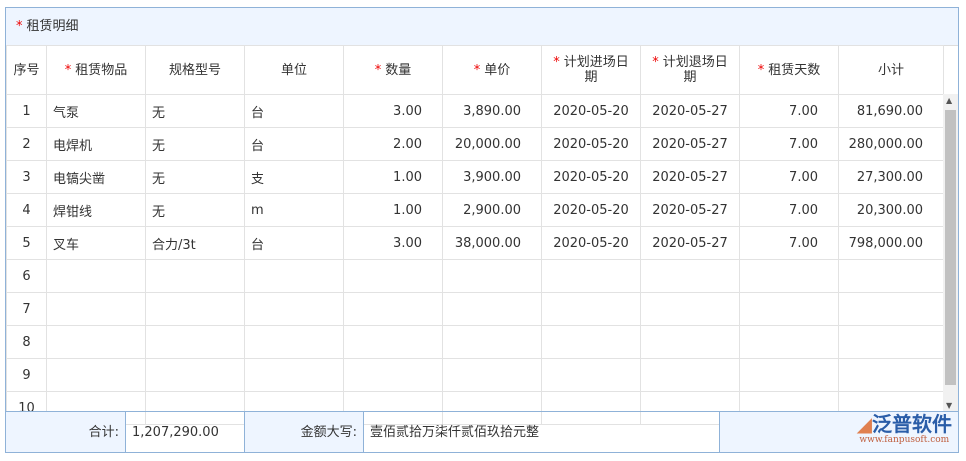  Describe the element at coordinates (695, 70) in the screenshot. I see `column-header-label: 计划退场日期` at that location.